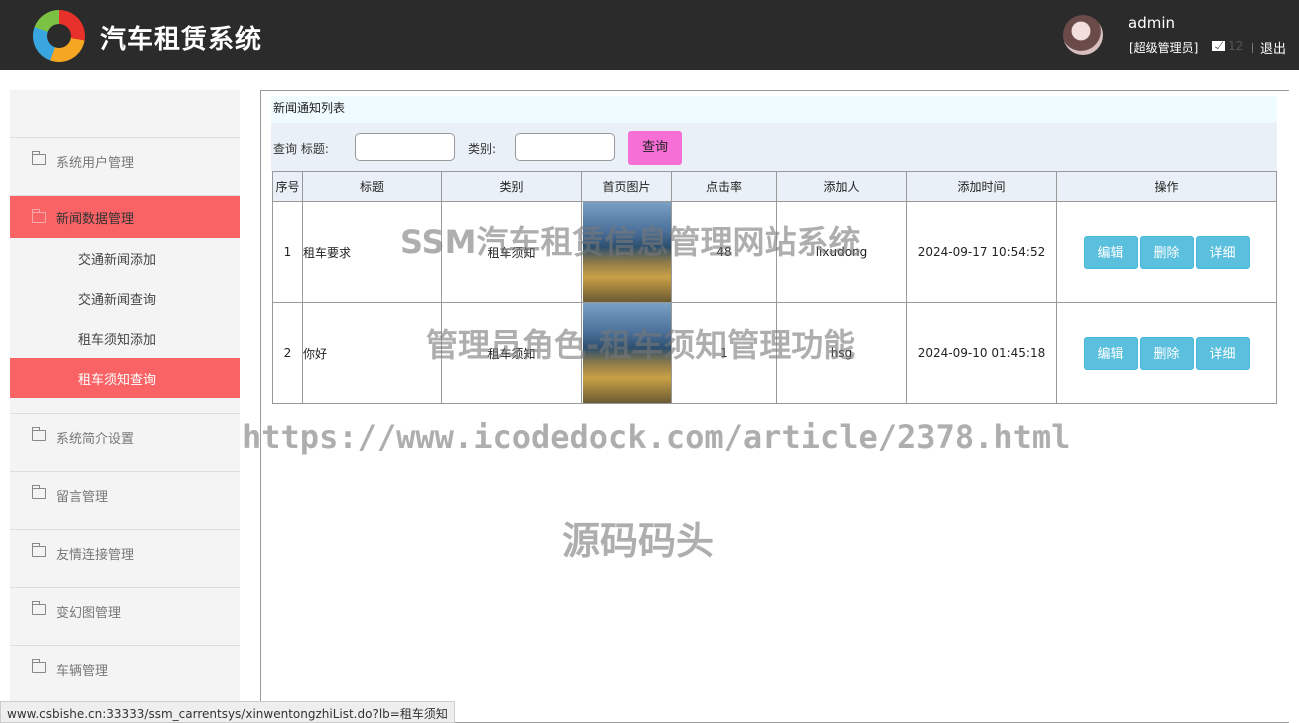  I want to click on sidebar-group-label: 新闻数据管理, so click(95, 219).